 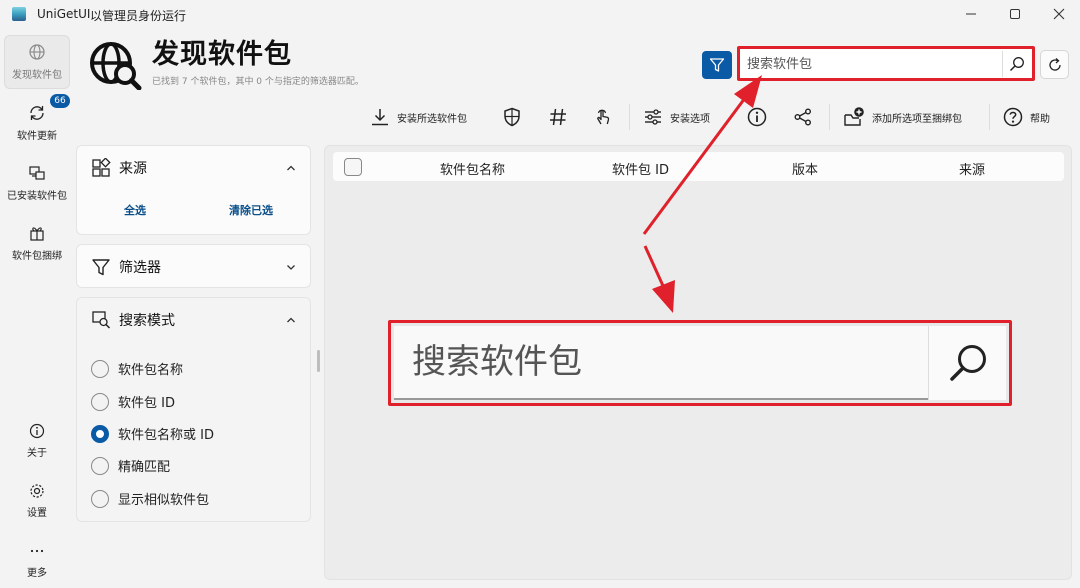 What do you see at coordinates (115, 65) in the screenshot?
I see `discover-globe-icon` at bounding box center [115, 65].